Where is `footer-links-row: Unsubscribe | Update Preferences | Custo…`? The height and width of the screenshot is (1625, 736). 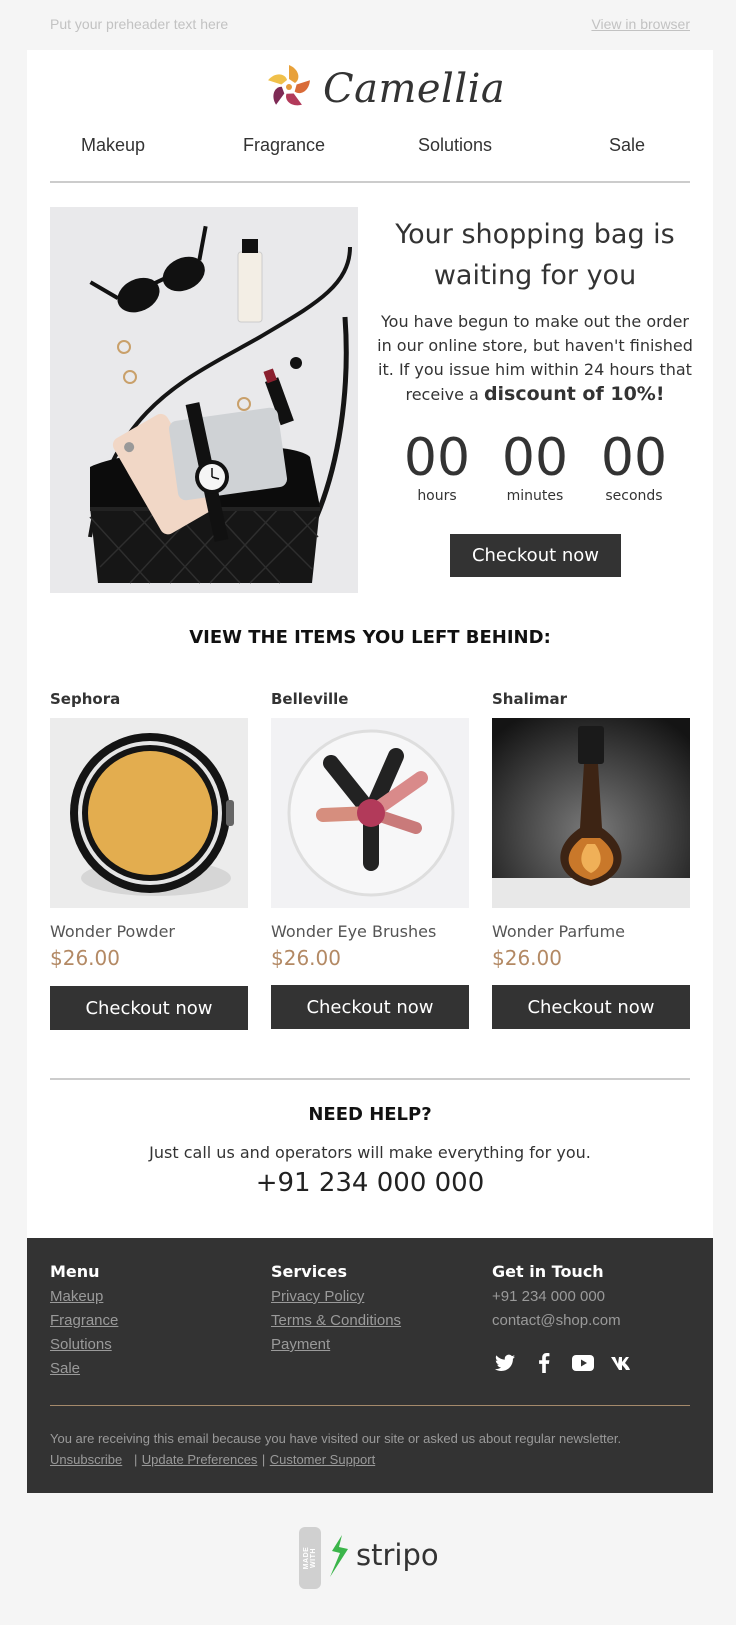 footer-links-row: Unsubscribe | Update Preferences | Custo… is located at coordinates (212, 1460).